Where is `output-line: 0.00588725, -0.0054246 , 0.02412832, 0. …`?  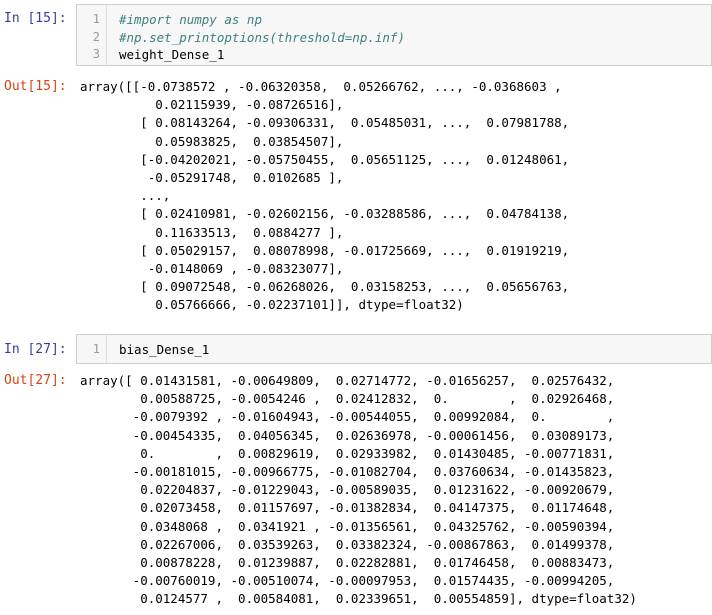
output-line: 0.00588725, -0.0054246 , 0.02412832, 0. … is located at coordinates (347, 399).